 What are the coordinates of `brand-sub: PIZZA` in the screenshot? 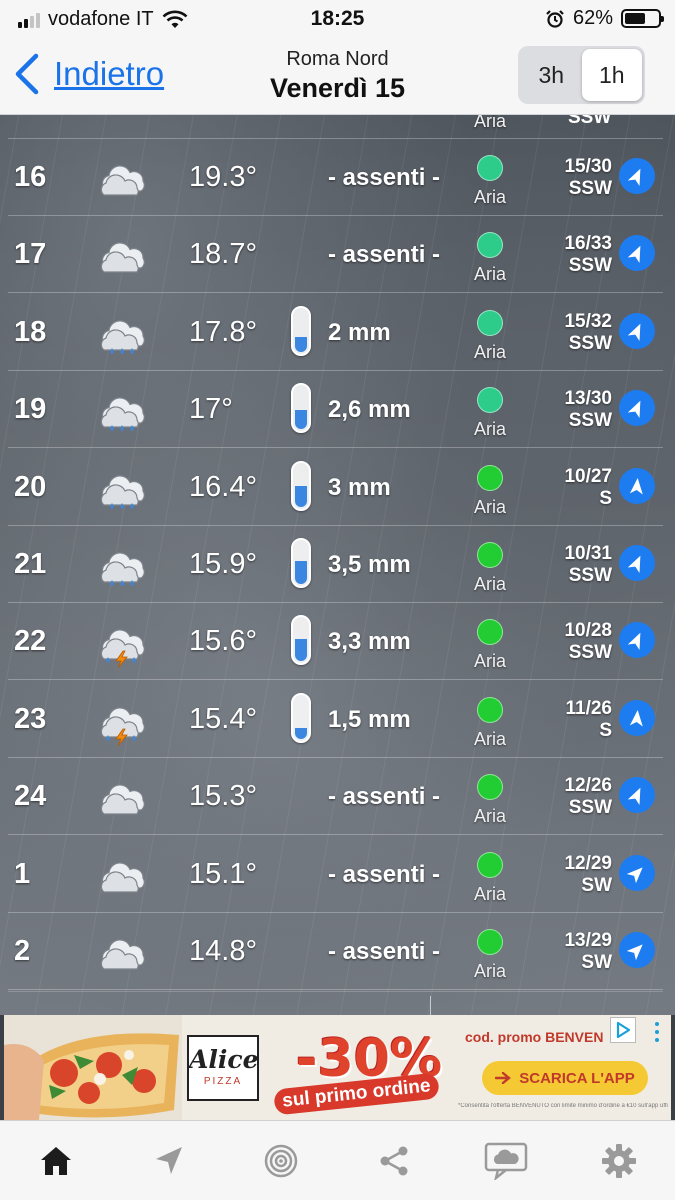 It's located at (223, 1081).